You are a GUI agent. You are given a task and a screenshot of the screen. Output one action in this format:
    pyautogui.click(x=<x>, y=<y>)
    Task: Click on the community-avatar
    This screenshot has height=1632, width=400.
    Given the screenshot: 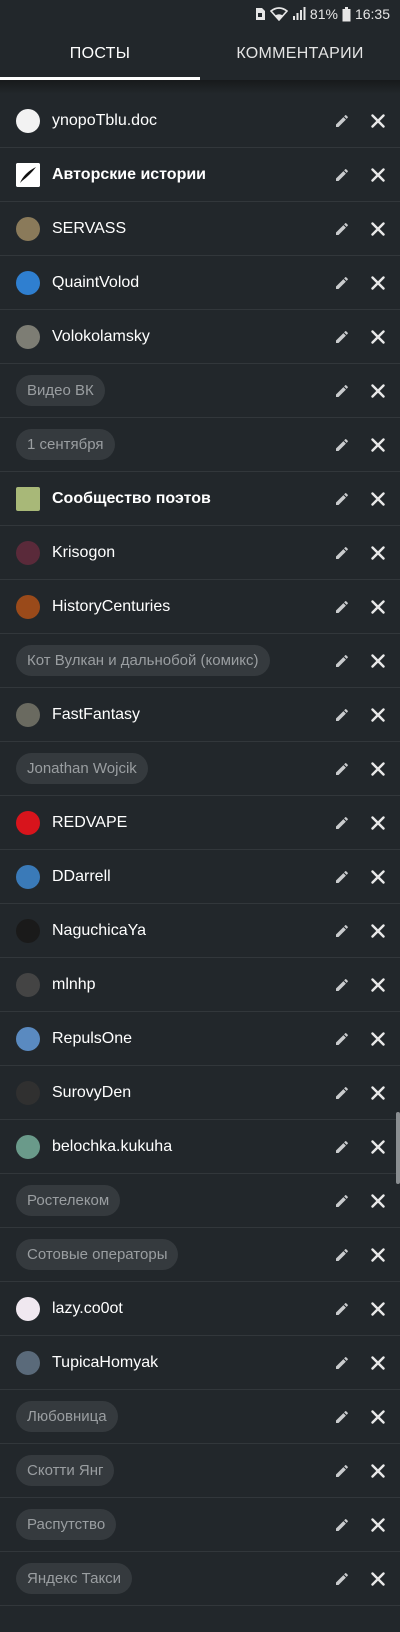 What is the action you would take?
    pyautogui.click(x=28, y=174)
    